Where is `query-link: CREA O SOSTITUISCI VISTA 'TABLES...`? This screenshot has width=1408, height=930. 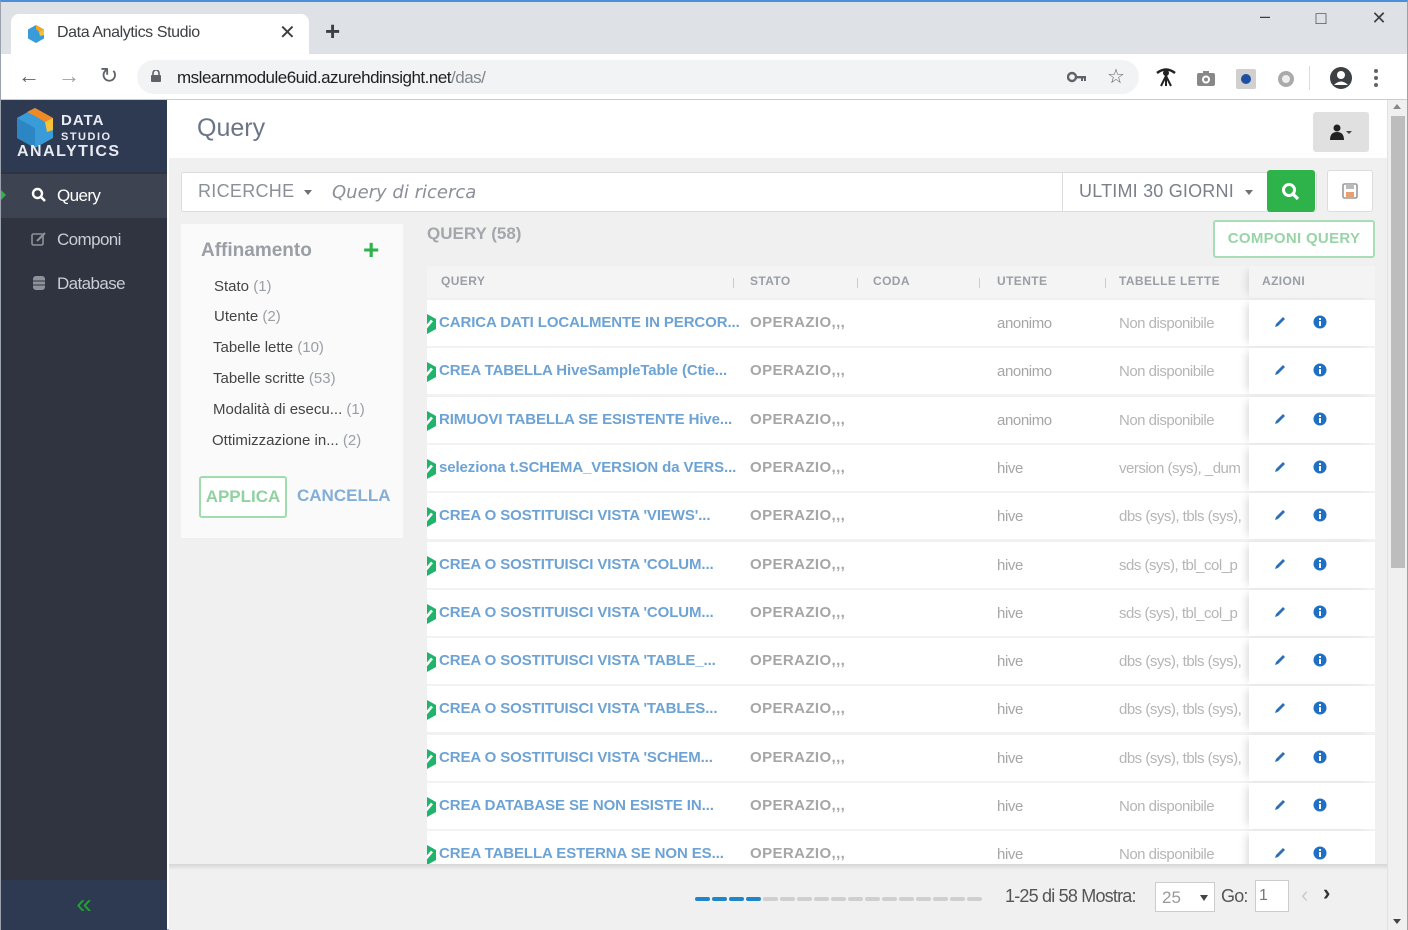 query-link: CREA O SOSTITUISCI VISTA 'TABLES... is located at coordinates (578, 708).